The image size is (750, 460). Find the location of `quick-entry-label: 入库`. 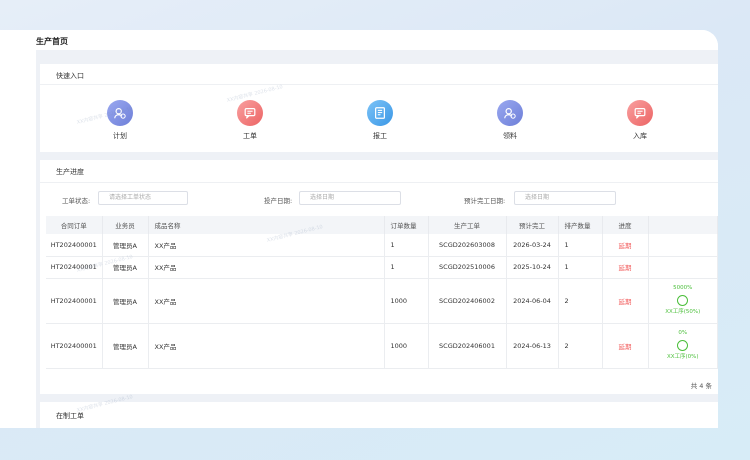

quick-entry-label: 入库 is located at coordinates (640, 136).